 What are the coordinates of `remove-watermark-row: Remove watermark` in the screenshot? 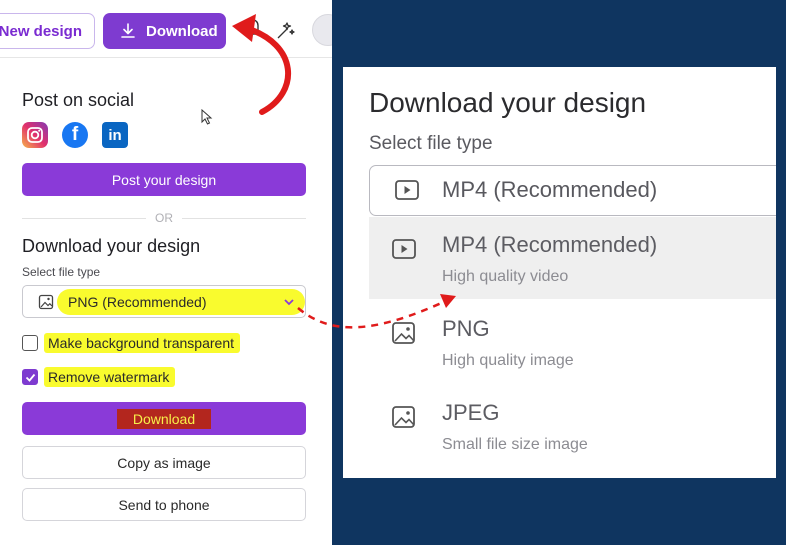 It's located at (99, 377).